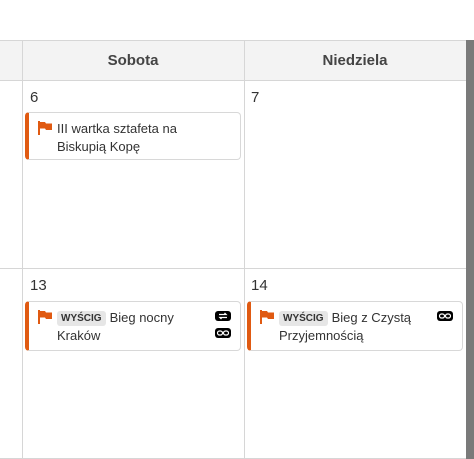 This screenshot has width=474, height=459. What do you see at coordinates (233, 268) in the screenshot?
I see `week-divider` at bounding box center [233, 268].